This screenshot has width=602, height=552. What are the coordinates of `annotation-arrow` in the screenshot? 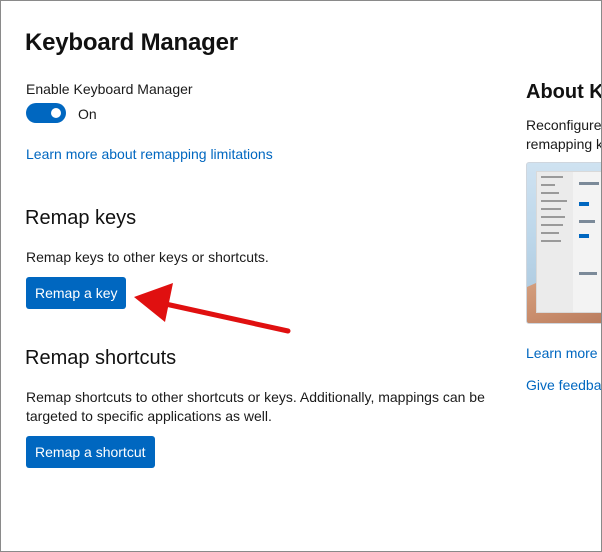 It's located at (212, 308).